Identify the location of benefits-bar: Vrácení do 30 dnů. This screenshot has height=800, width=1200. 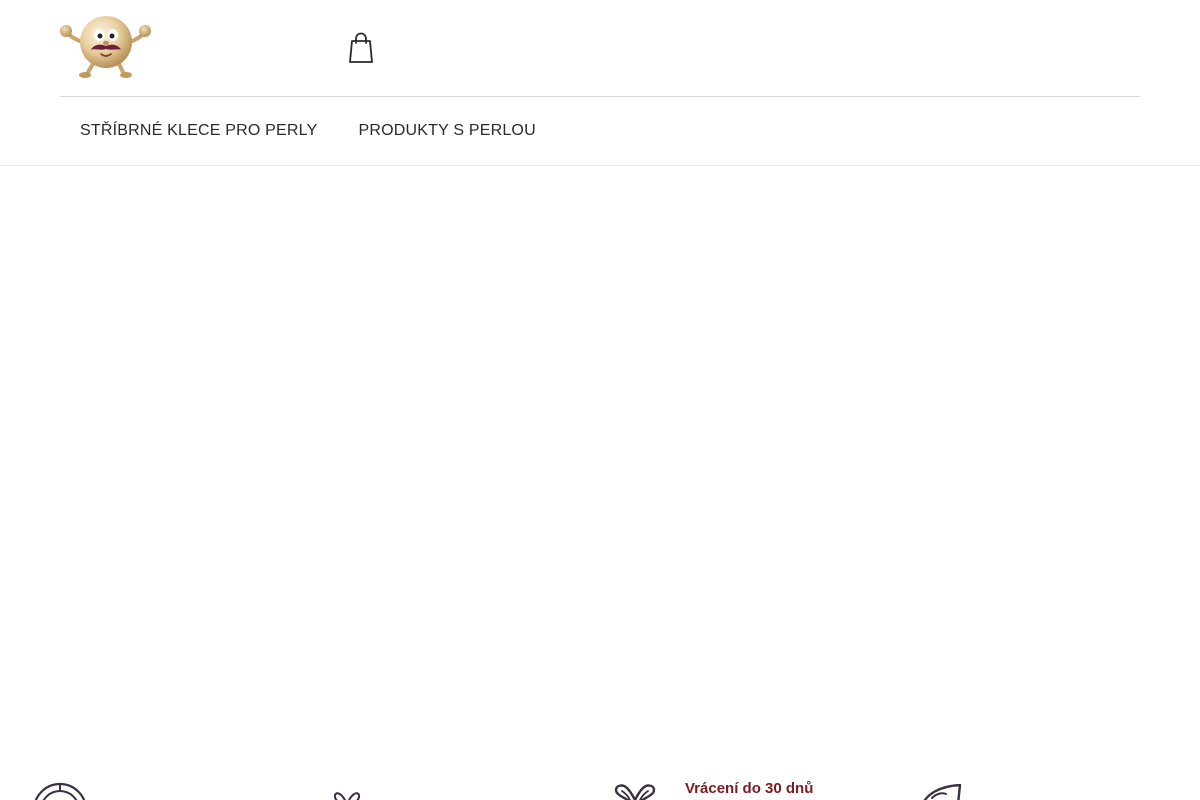
(600, 785).